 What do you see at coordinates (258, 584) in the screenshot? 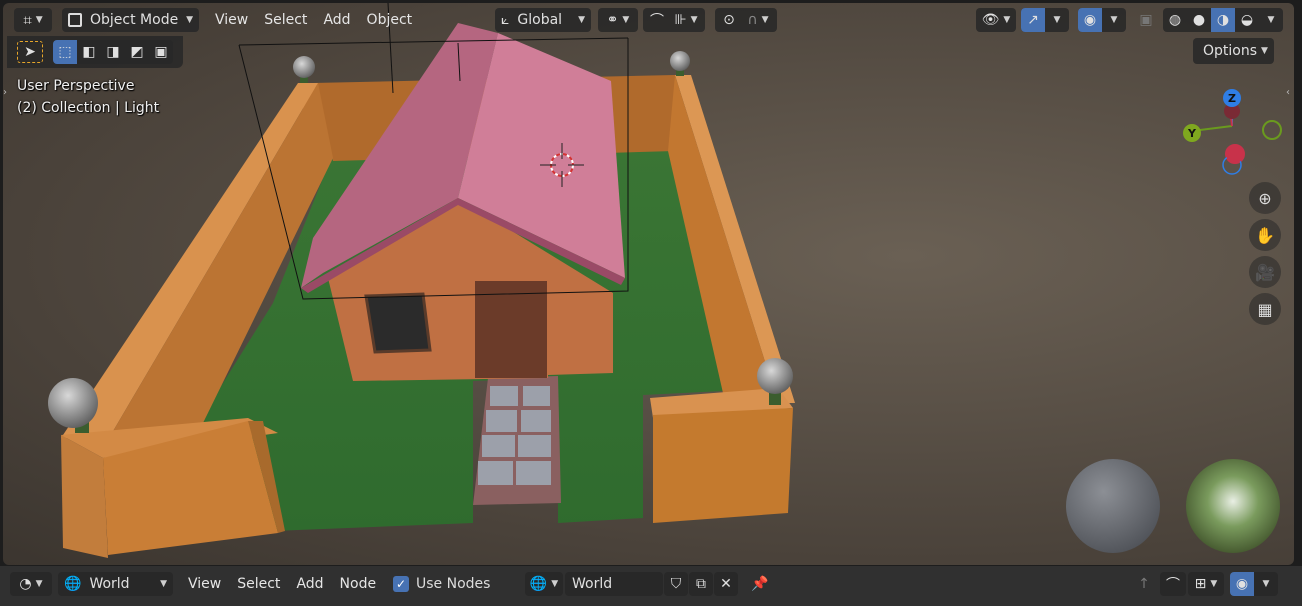
I see `footer-menu-select: Select` at bounding box center [258, 584].